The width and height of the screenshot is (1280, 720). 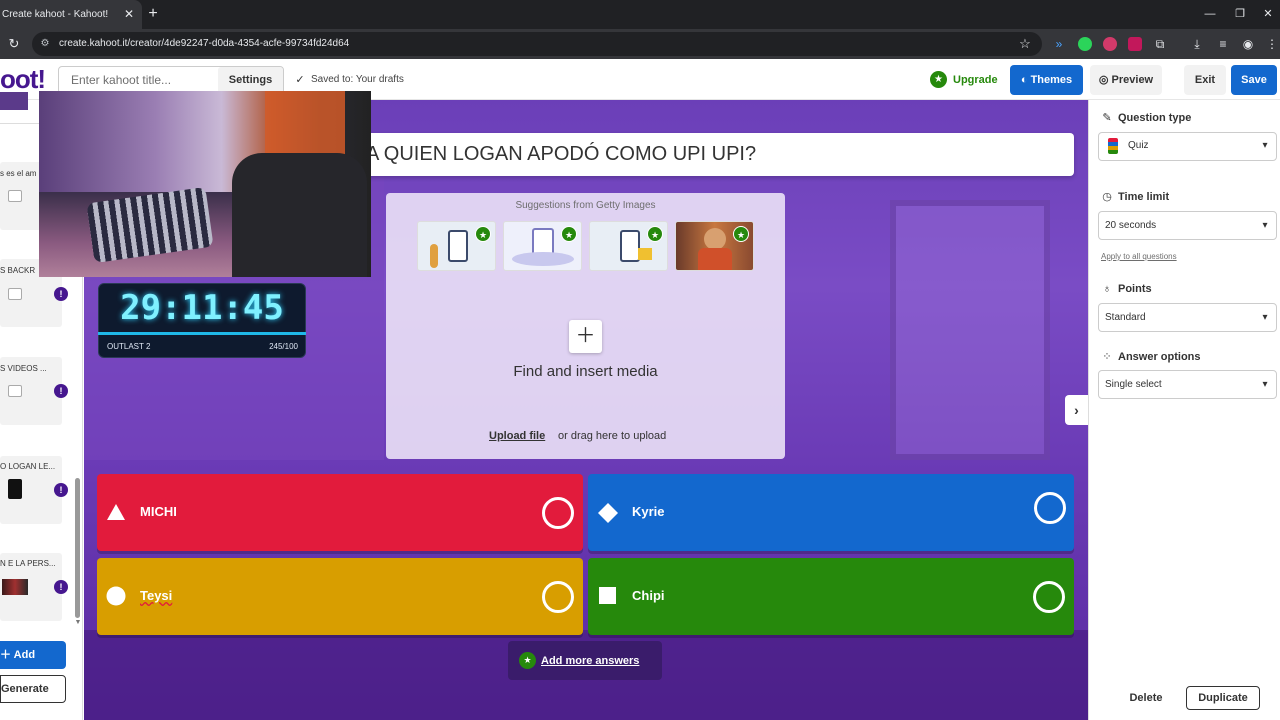 I want to click on person-illustration, so click(x=434, y=256).